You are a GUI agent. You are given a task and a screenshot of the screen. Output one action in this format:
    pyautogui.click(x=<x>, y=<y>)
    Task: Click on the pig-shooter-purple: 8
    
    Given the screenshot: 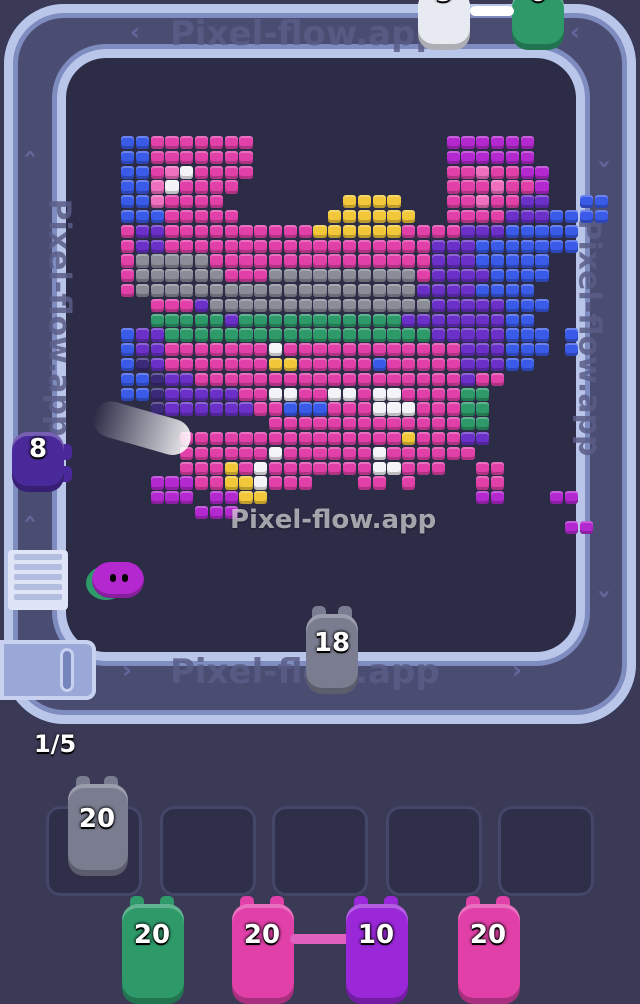 What is the action you would take?
    pyautogui.click(x=39, y=460)
    